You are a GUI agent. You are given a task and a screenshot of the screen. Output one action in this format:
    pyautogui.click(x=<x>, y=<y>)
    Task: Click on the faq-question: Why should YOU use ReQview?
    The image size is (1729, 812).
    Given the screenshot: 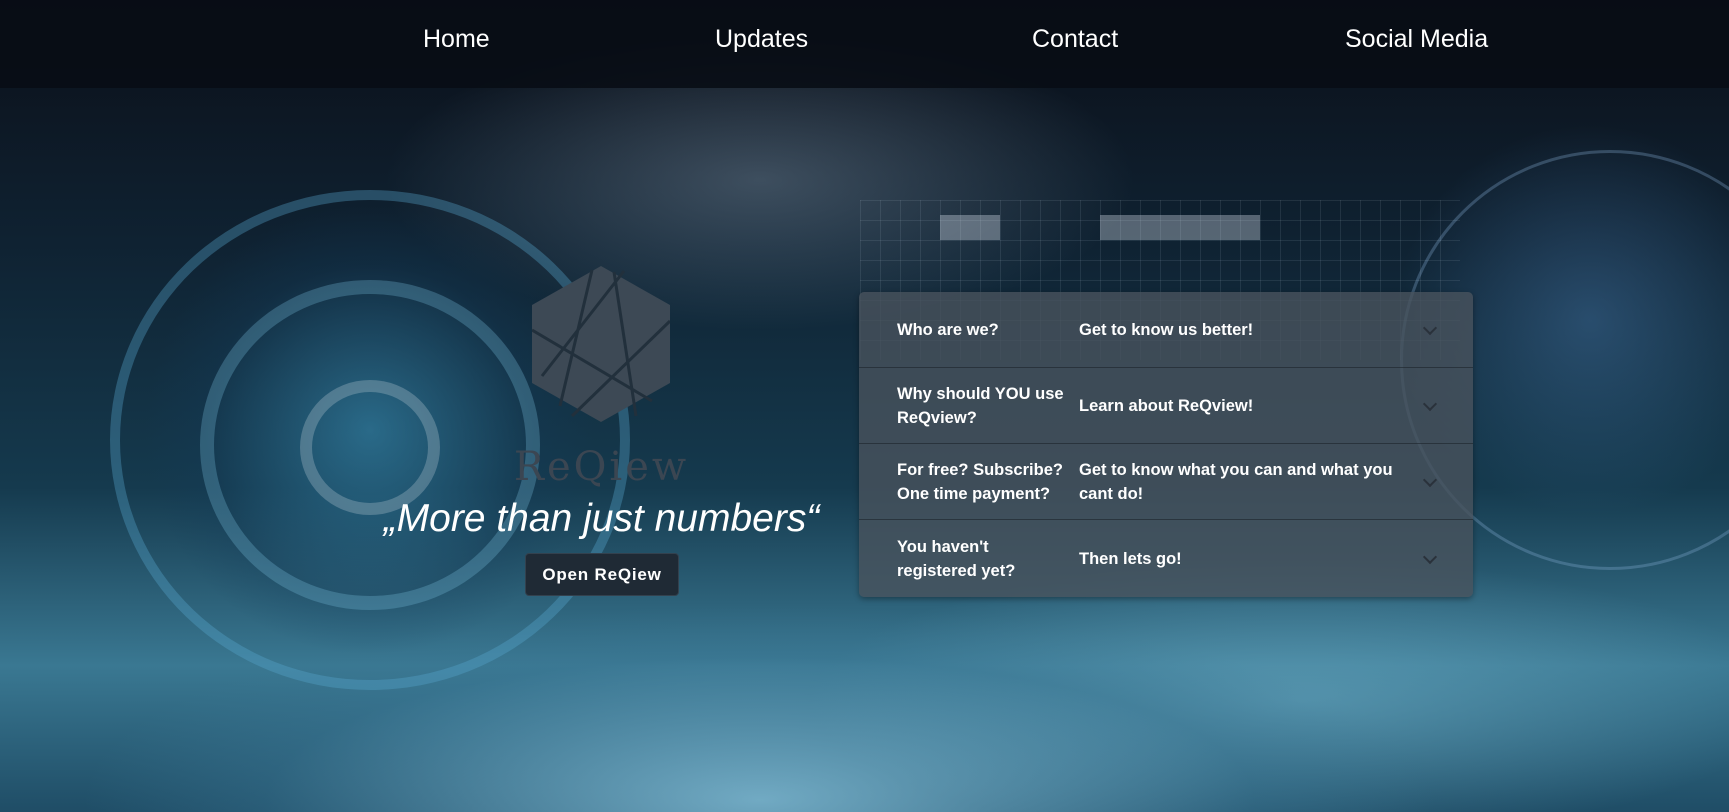 What is the action you would take?
    pyautogui.click(x=980, y=405)
    